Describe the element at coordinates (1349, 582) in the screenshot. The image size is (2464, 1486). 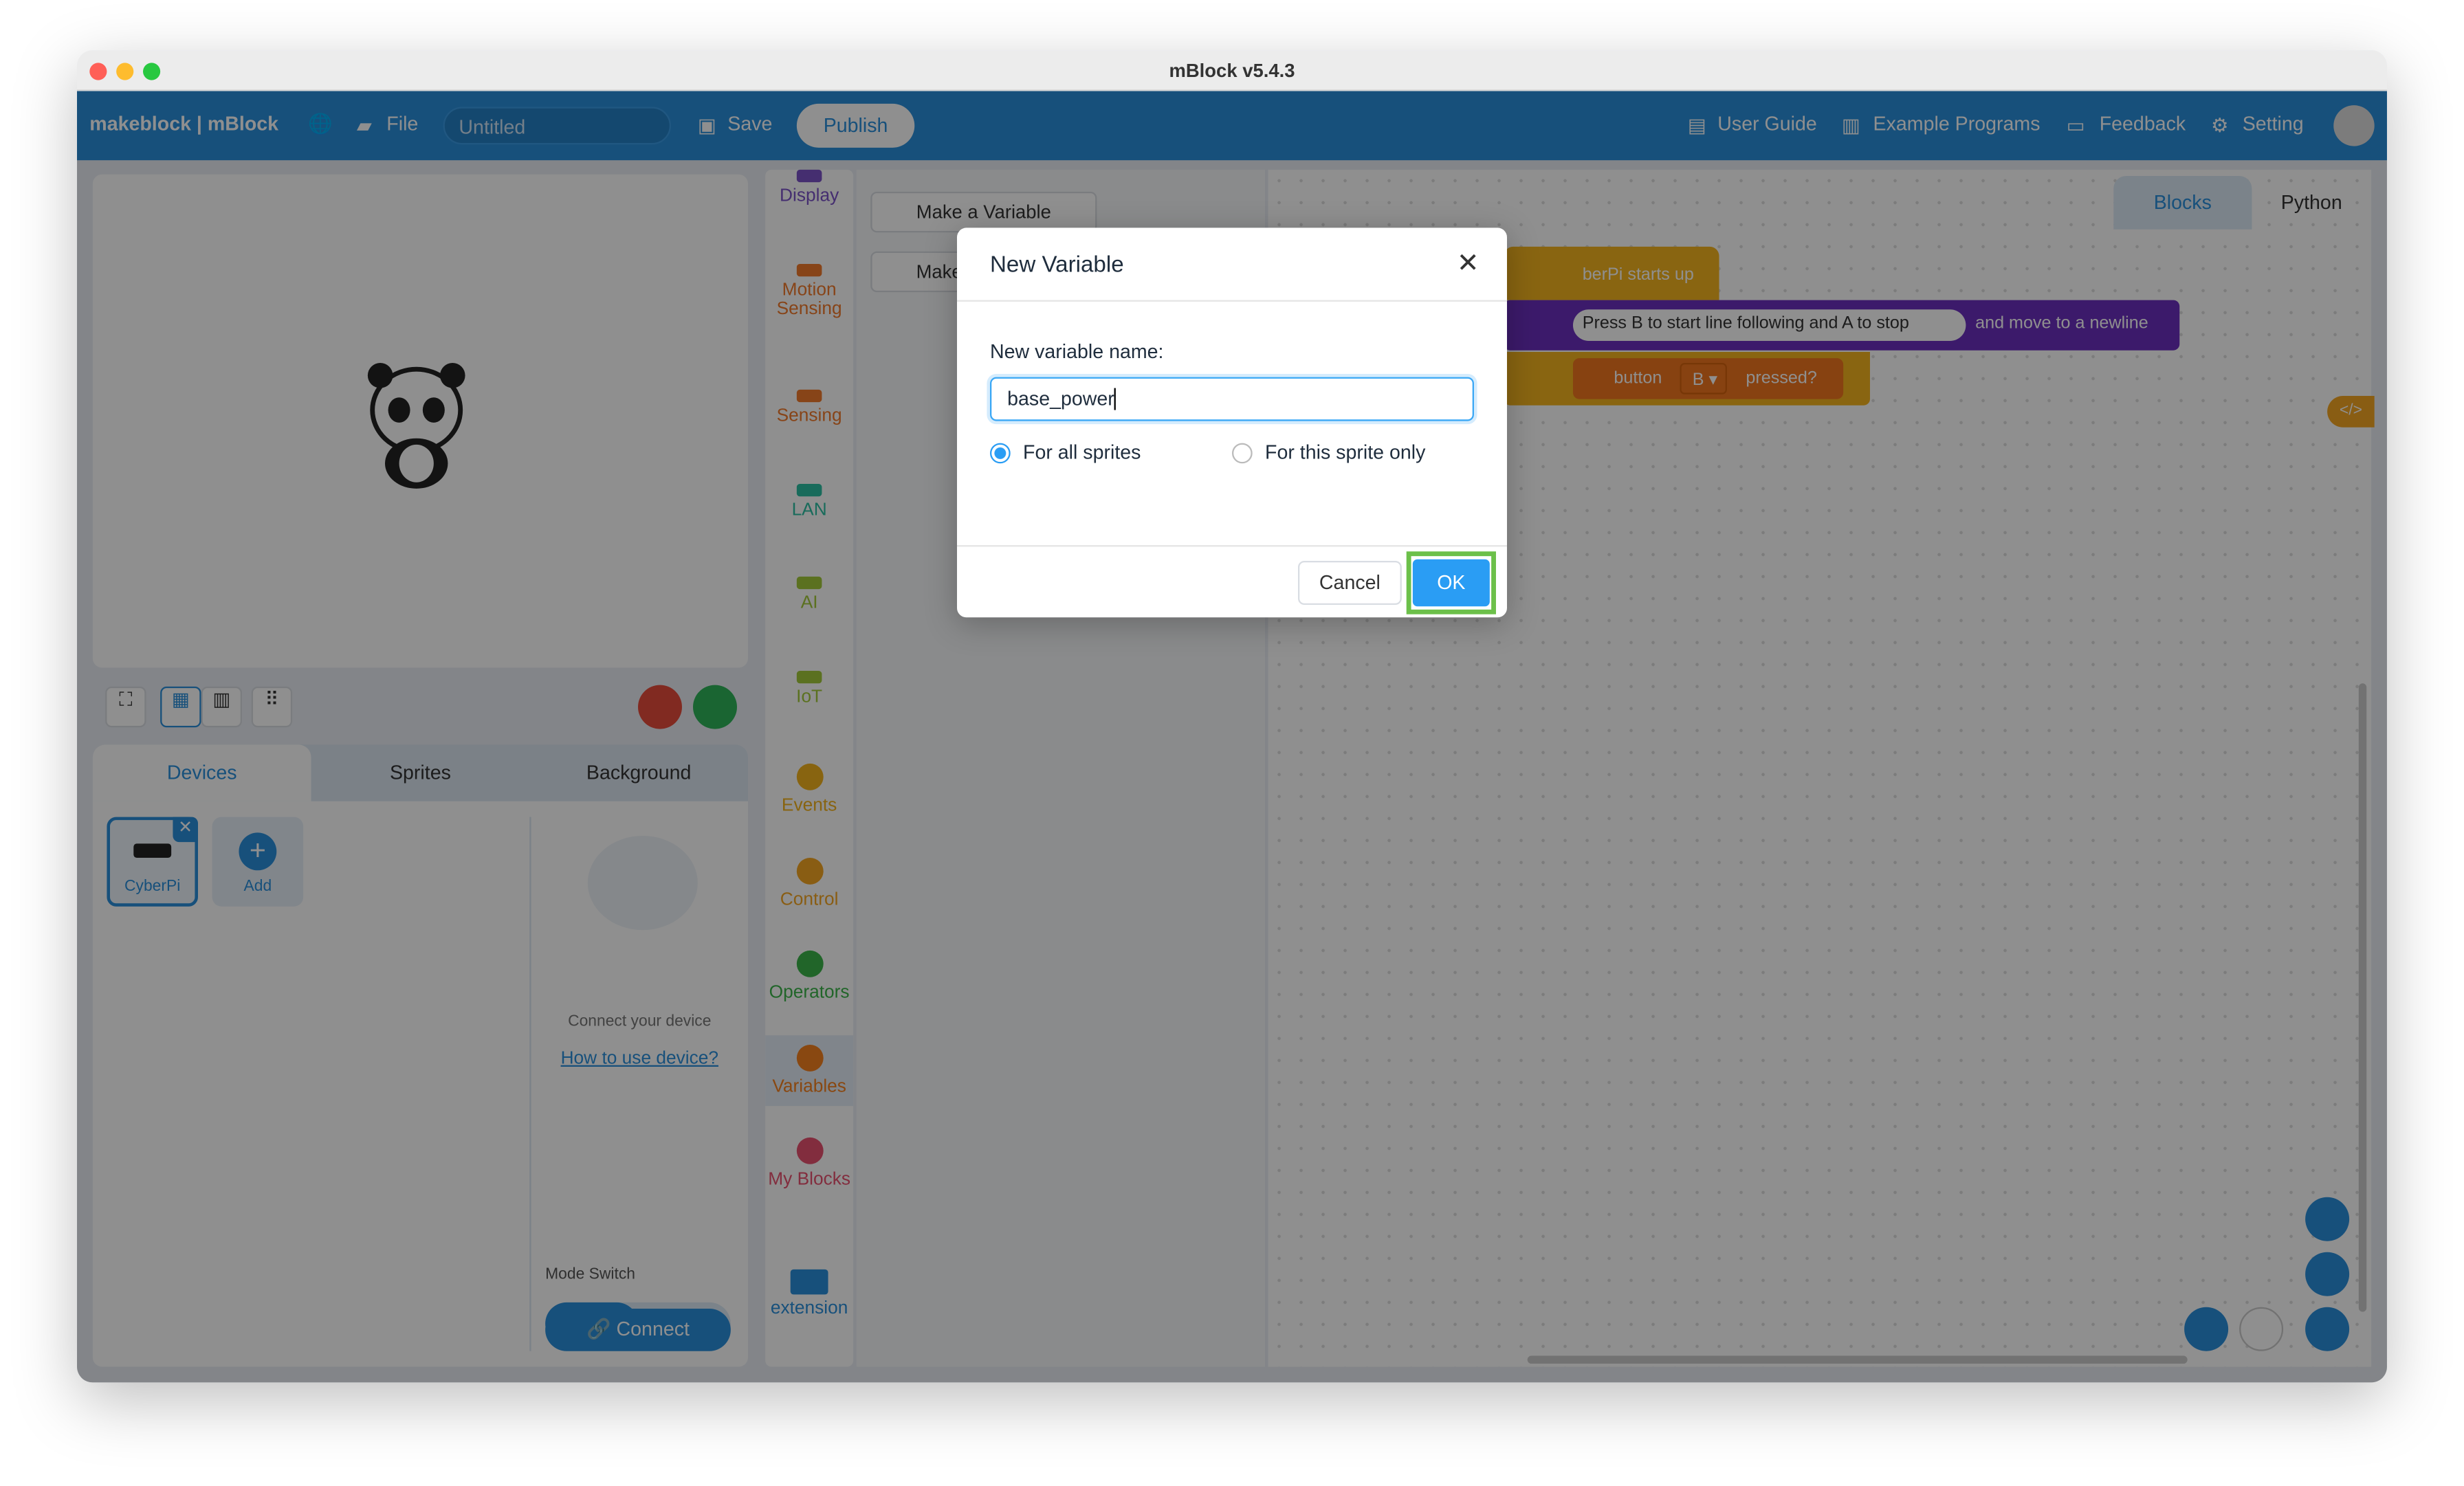
I see `cancel-button: Cancel` at that location.